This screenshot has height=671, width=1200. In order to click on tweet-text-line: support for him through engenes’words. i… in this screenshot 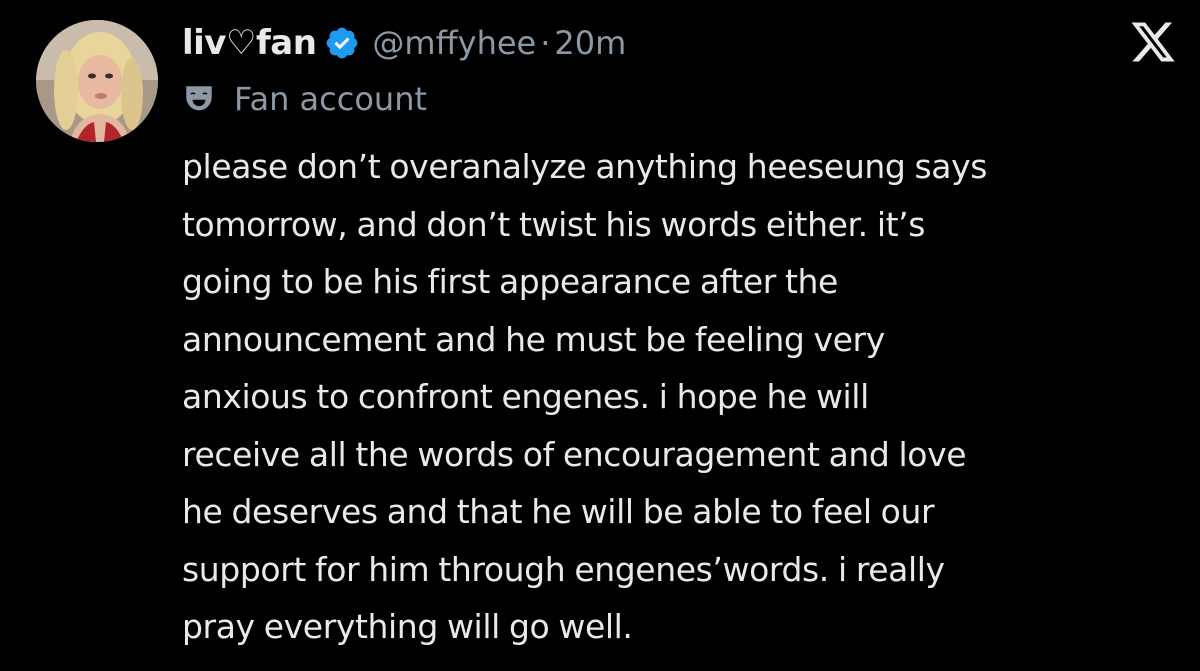, I will do `click(563, 569)`.